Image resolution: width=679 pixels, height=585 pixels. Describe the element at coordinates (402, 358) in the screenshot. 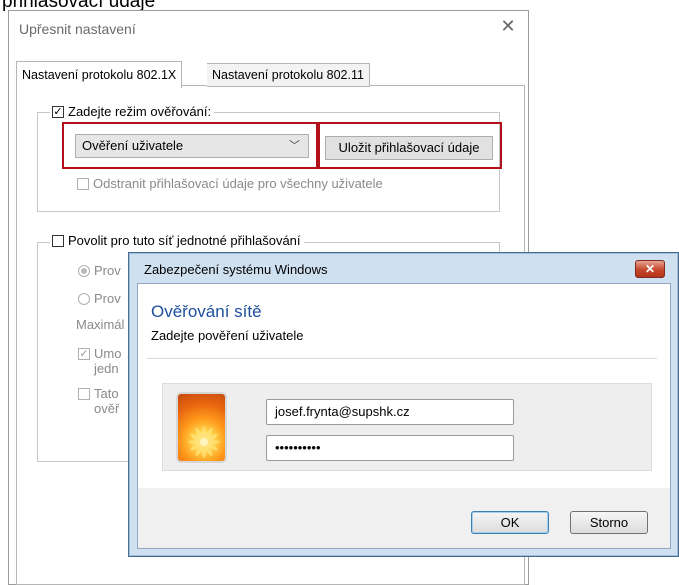

I see `separator` at that location.